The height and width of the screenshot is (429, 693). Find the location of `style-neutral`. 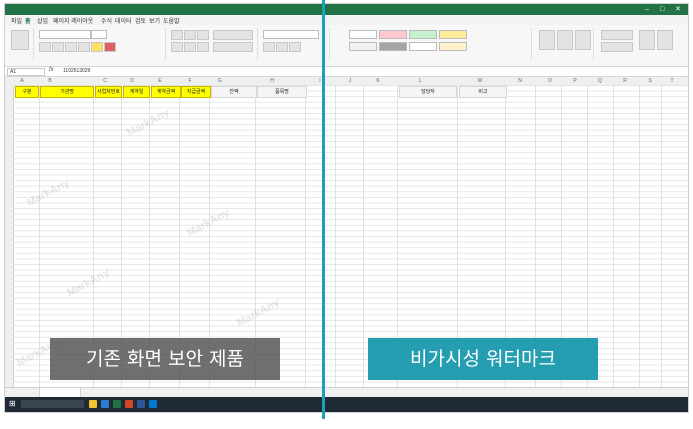

style-neutral is located at coordinates (453, 34).